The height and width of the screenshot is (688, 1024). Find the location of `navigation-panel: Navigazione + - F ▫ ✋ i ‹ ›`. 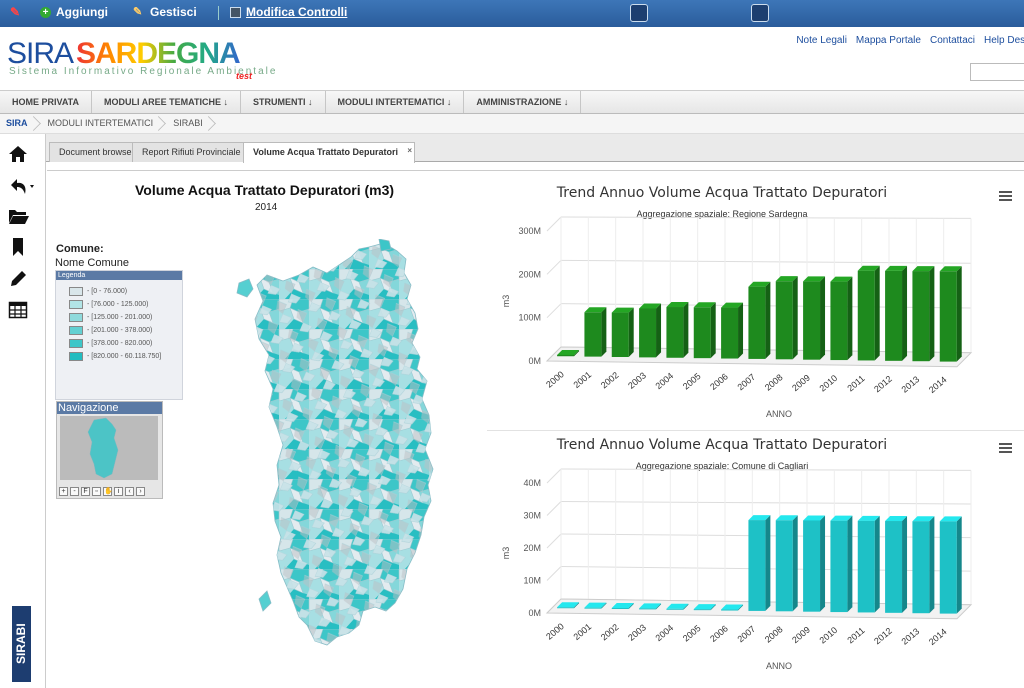

navigation-panel: Navigazione + - F ▫ ✋ i ‹ › is located at coordinates (109, 450).